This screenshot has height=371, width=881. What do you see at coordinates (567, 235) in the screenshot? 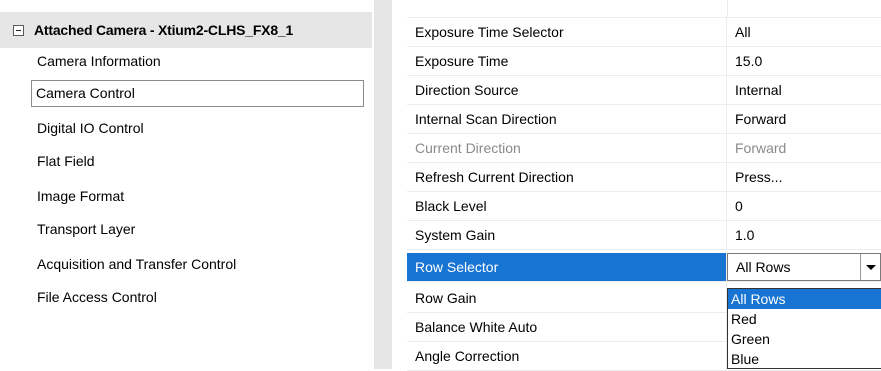
I see `property-name: System Gain` at bounding box center [567, 235].